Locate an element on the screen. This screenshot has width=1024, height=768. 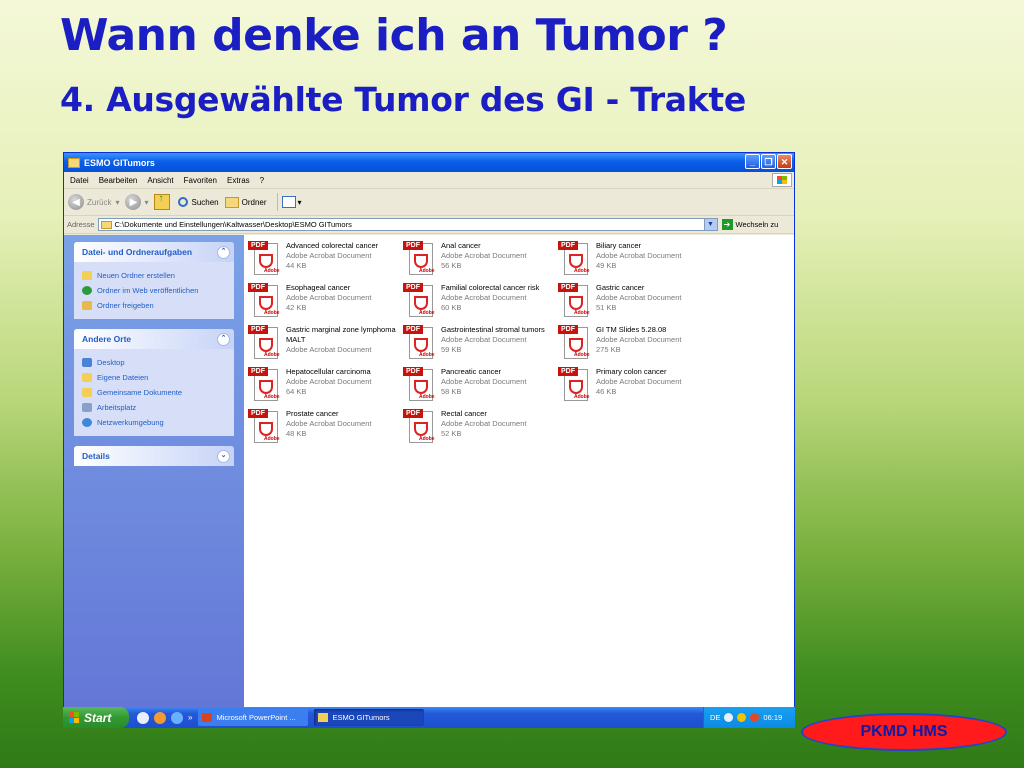
panel-title: Andere Orte is located at coordinates (107, 339).